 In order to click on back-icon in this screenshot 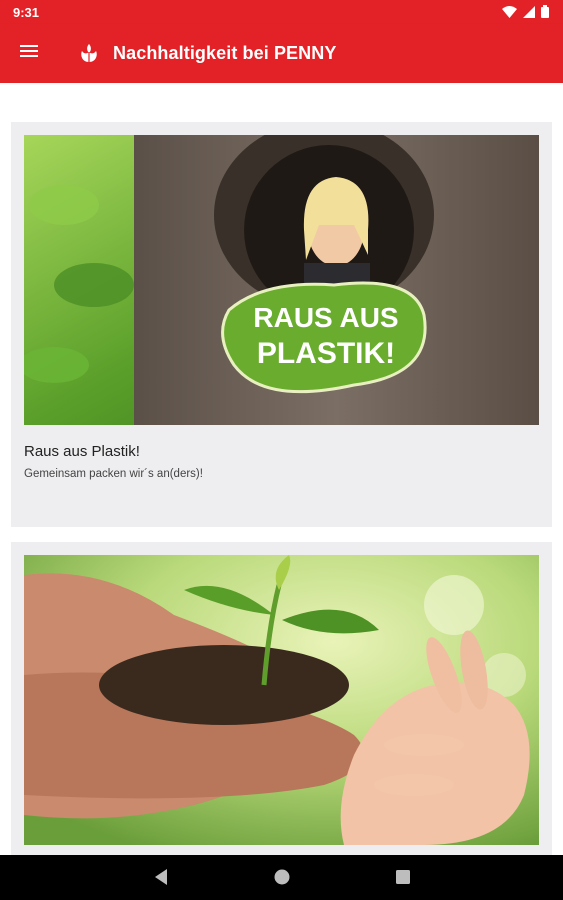, I will do `click(161, 877)`.